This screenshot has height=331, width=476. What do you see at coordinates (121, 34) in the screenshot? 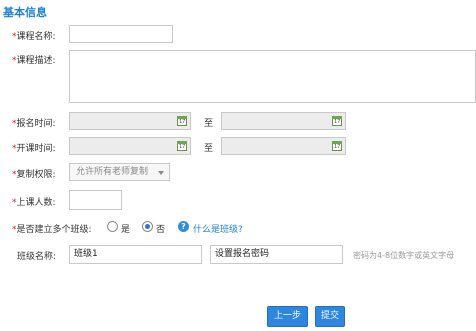
I see `course-name-input` at bounding box center [121, 34].